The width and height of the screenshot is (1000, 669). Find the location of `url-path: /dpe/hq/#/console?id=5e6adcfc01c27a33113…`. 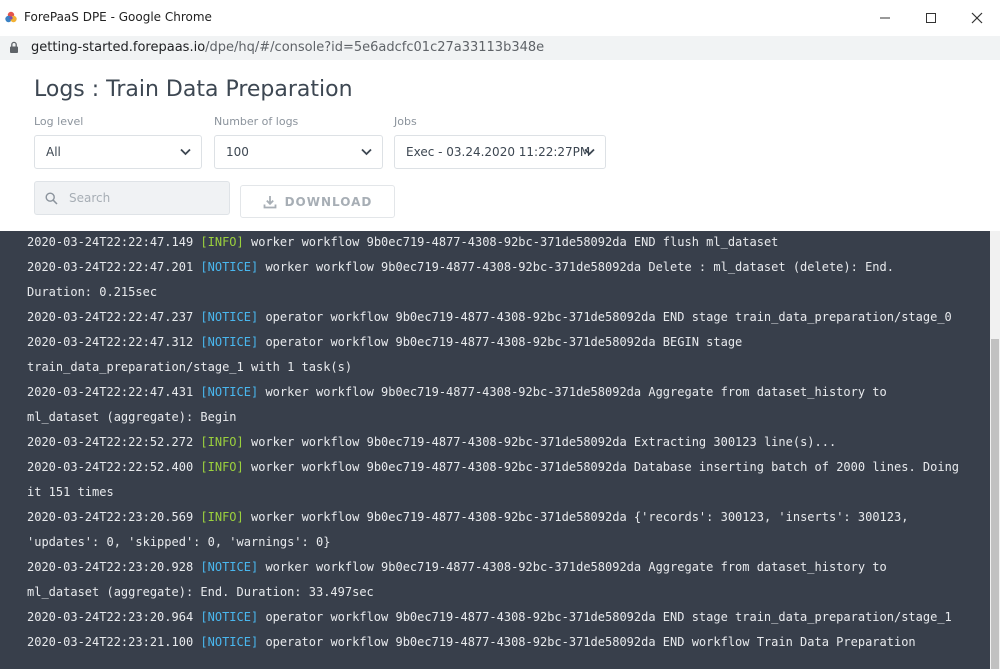

url-path: /dpe/hq/#/console?id=5e6adcfc01c27a33113… is located at coordinates (375, 47).